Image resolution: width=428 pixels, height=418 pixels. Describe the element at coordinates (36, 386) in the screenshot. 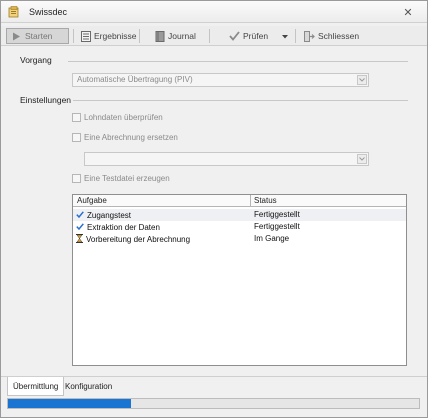

I see `tab-transmission: Übermittlung` at that location.